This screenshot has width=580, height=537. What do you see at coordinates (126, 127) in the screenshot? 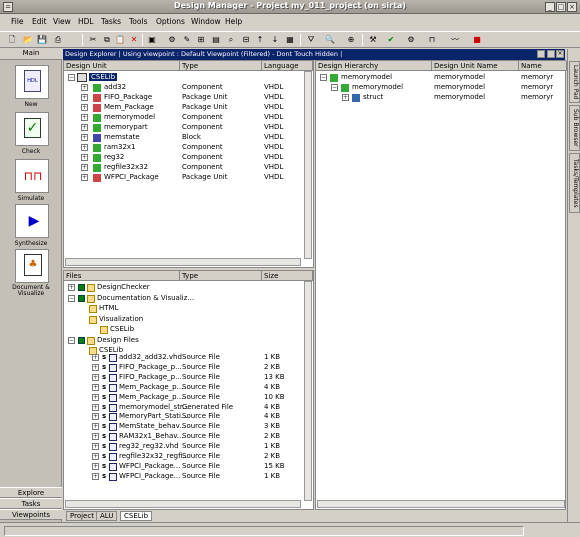
I see `design-unit-name: memorypart` at bounding box center [126, 127].